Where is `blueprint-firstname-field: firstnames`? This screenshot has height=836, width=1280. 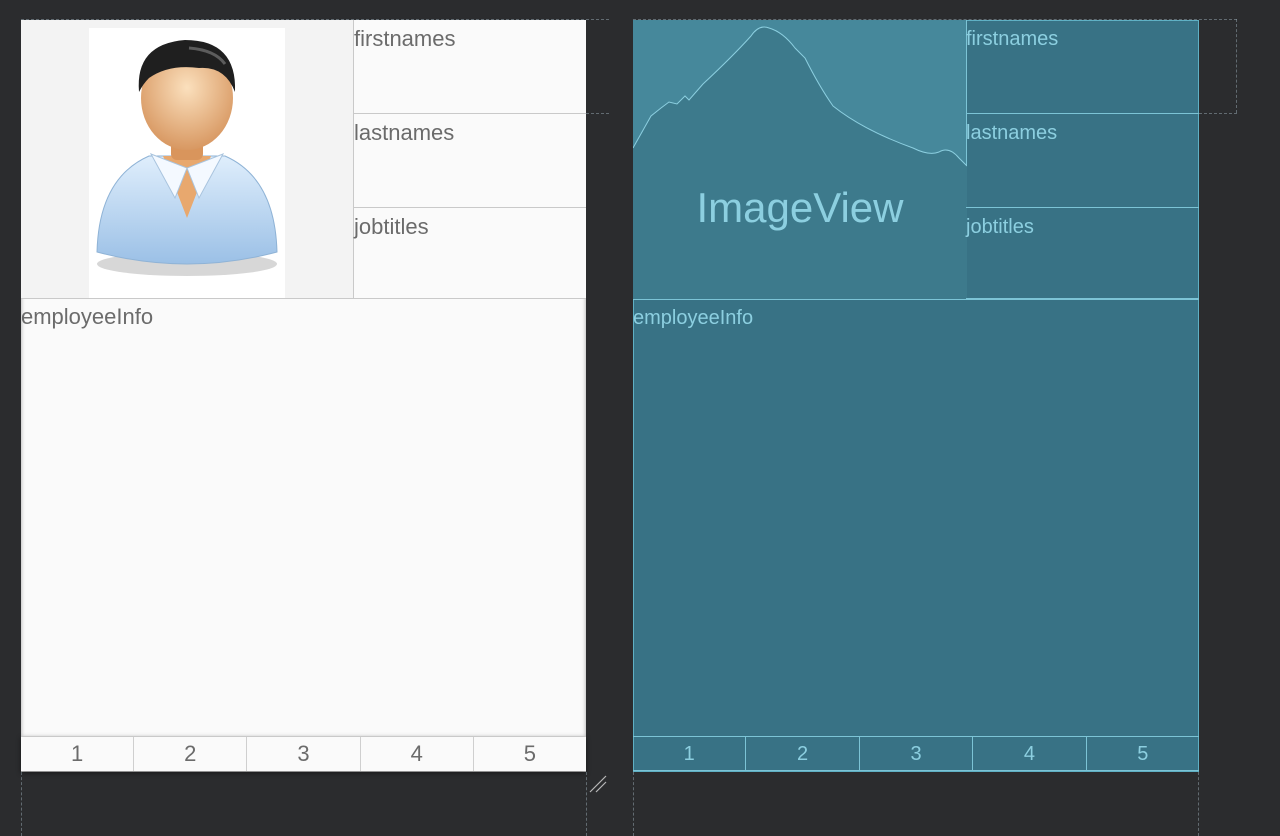
blueprint-firstname-field: firstnames is located at coordinates (1082, 67).